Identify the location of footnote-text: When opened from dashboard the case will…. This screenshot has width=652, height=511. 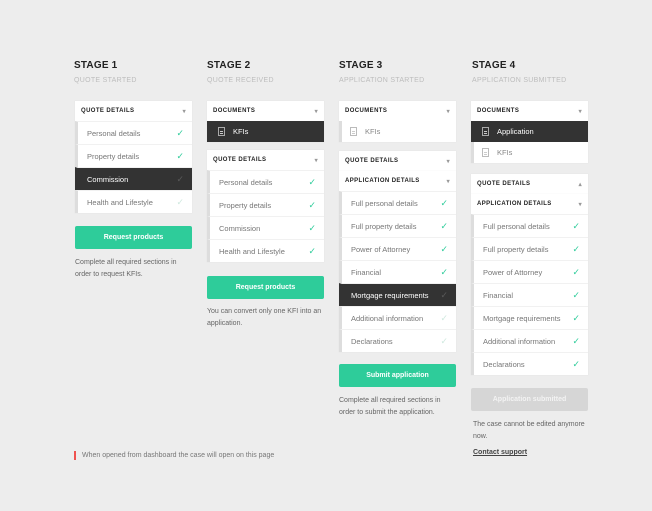
(178, 455).